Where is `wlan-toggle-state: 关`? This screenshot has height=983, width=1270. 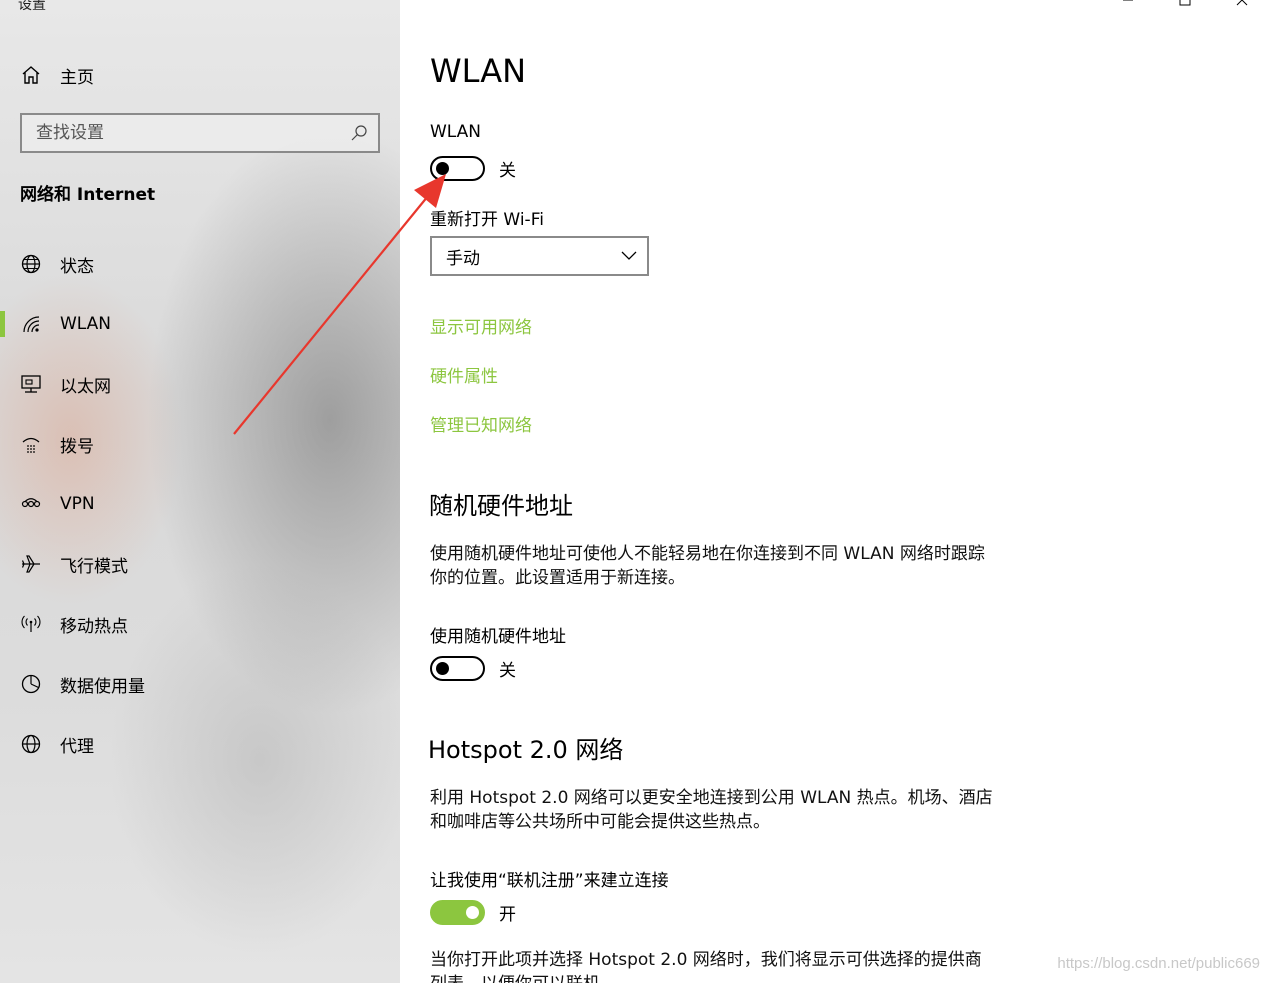 wlan-toggle-state: 关 is located at coordinates (507, 171).